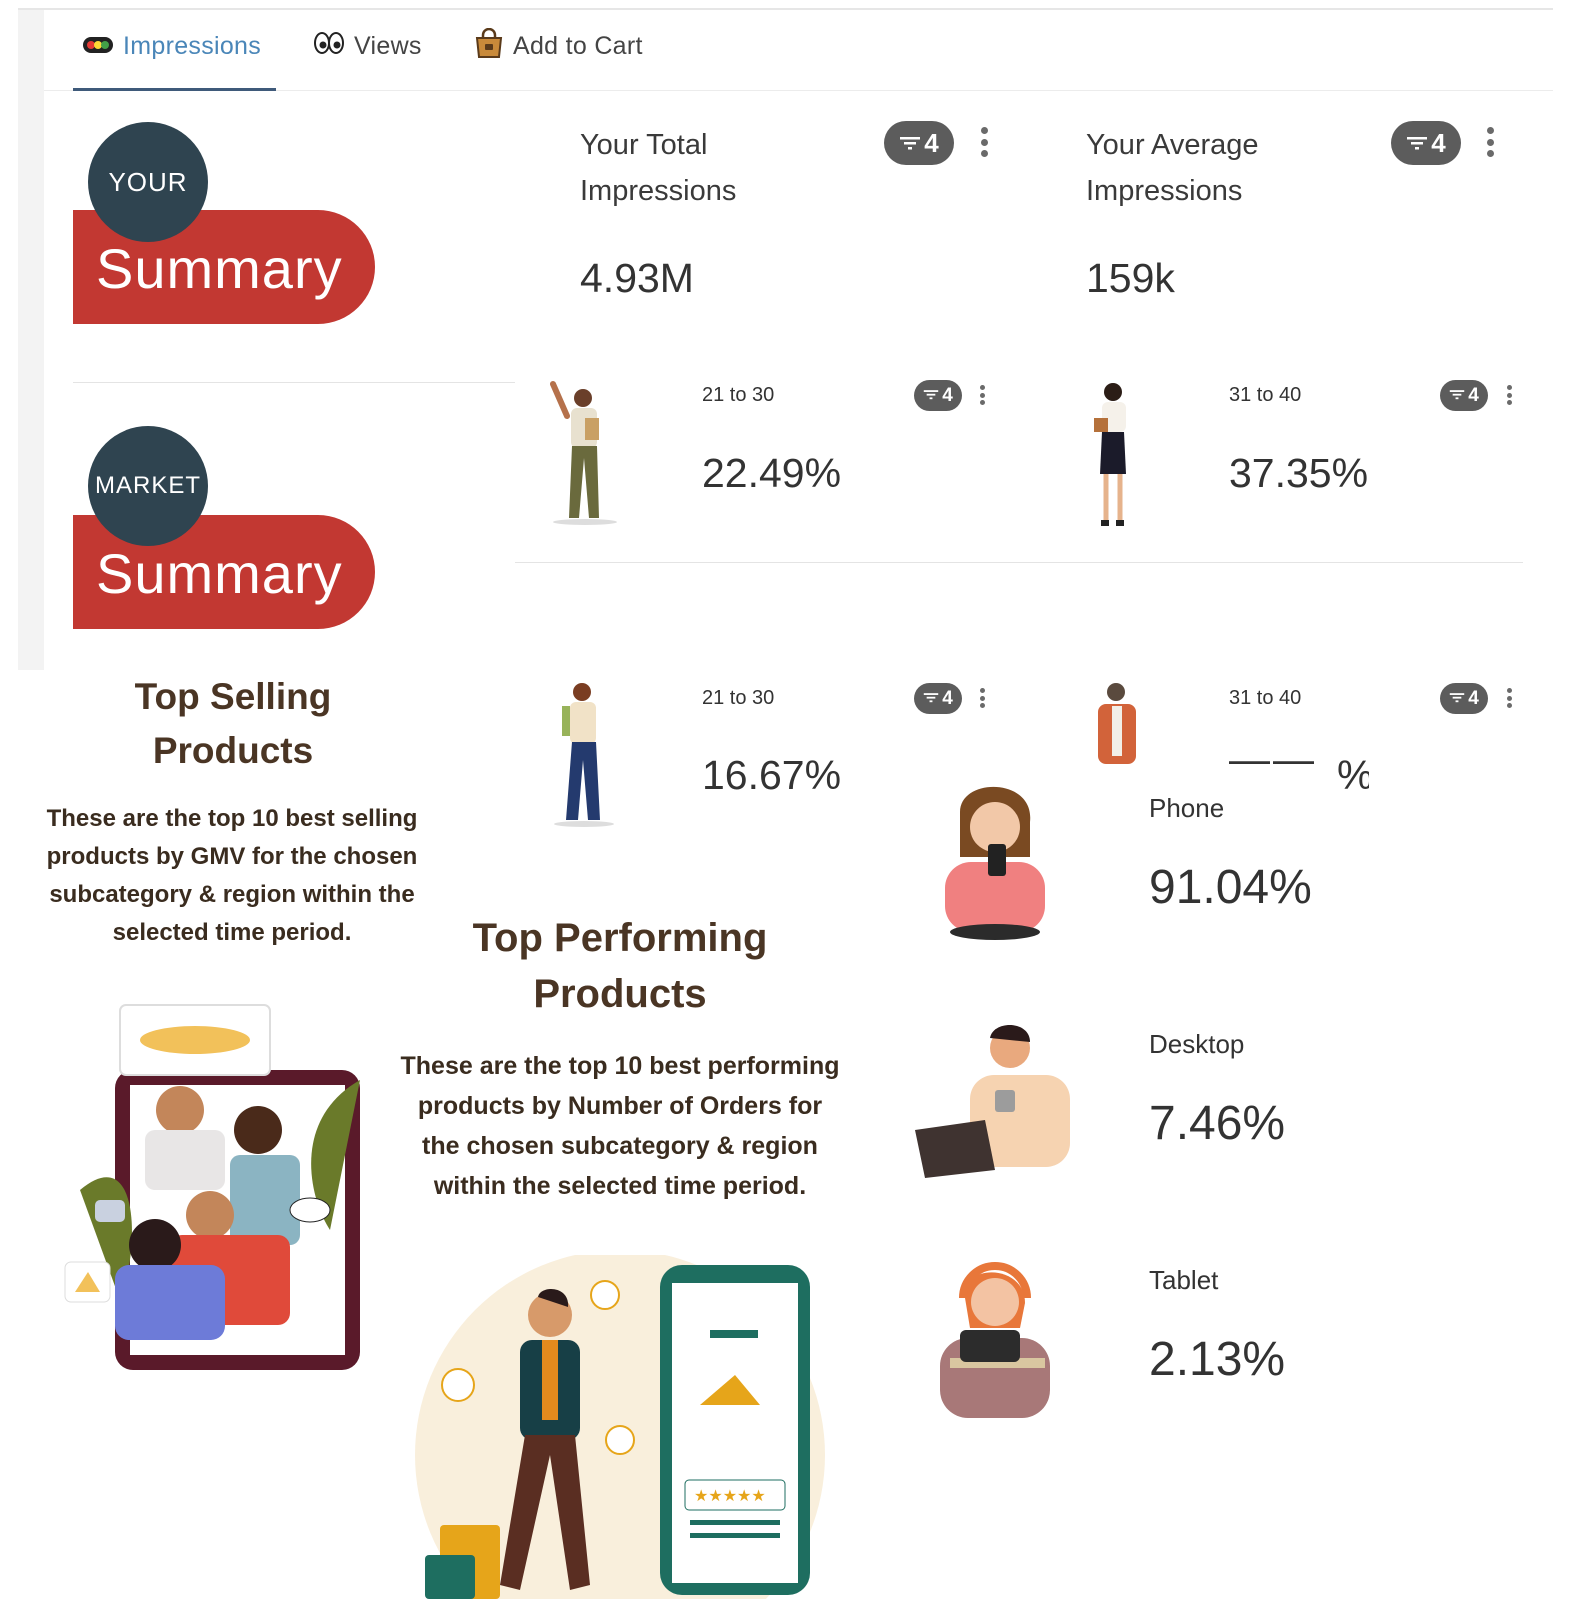 The width and height of the screenshot is (1576, 1604). Describe the element at coordinates (174, 89) in the screenshot. I see `active-tab-indicator` at that location.